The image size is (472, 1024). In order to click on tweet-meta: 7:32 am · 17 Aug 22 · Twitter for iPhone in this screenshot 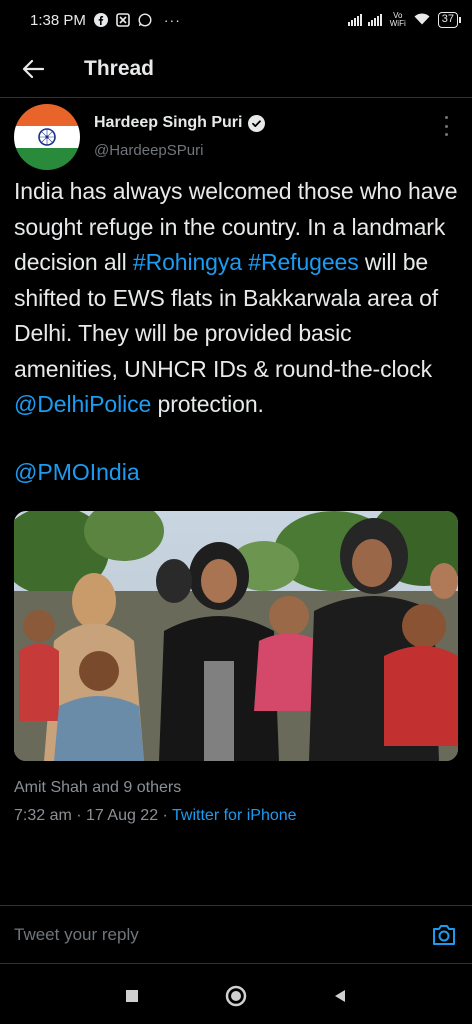, I will do `click(236, 816)`.